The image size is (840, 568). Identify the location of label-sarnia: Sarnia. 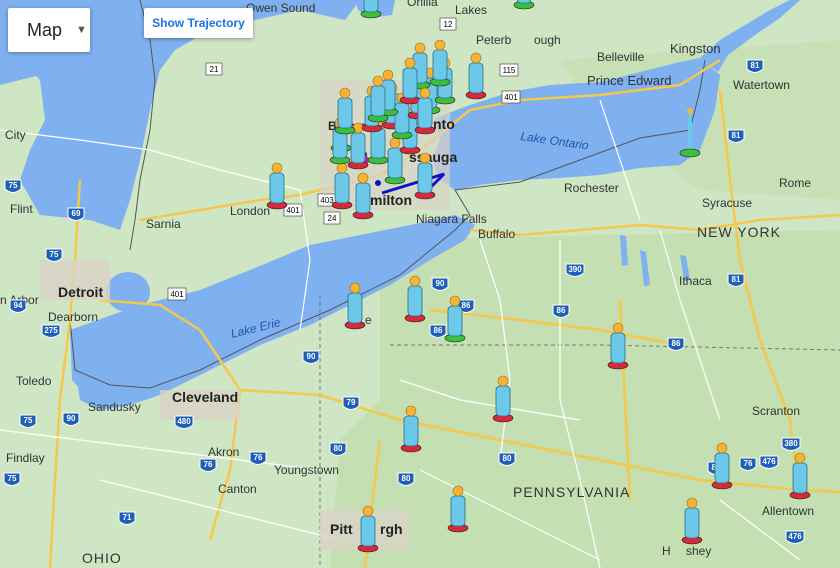
(163, 224).